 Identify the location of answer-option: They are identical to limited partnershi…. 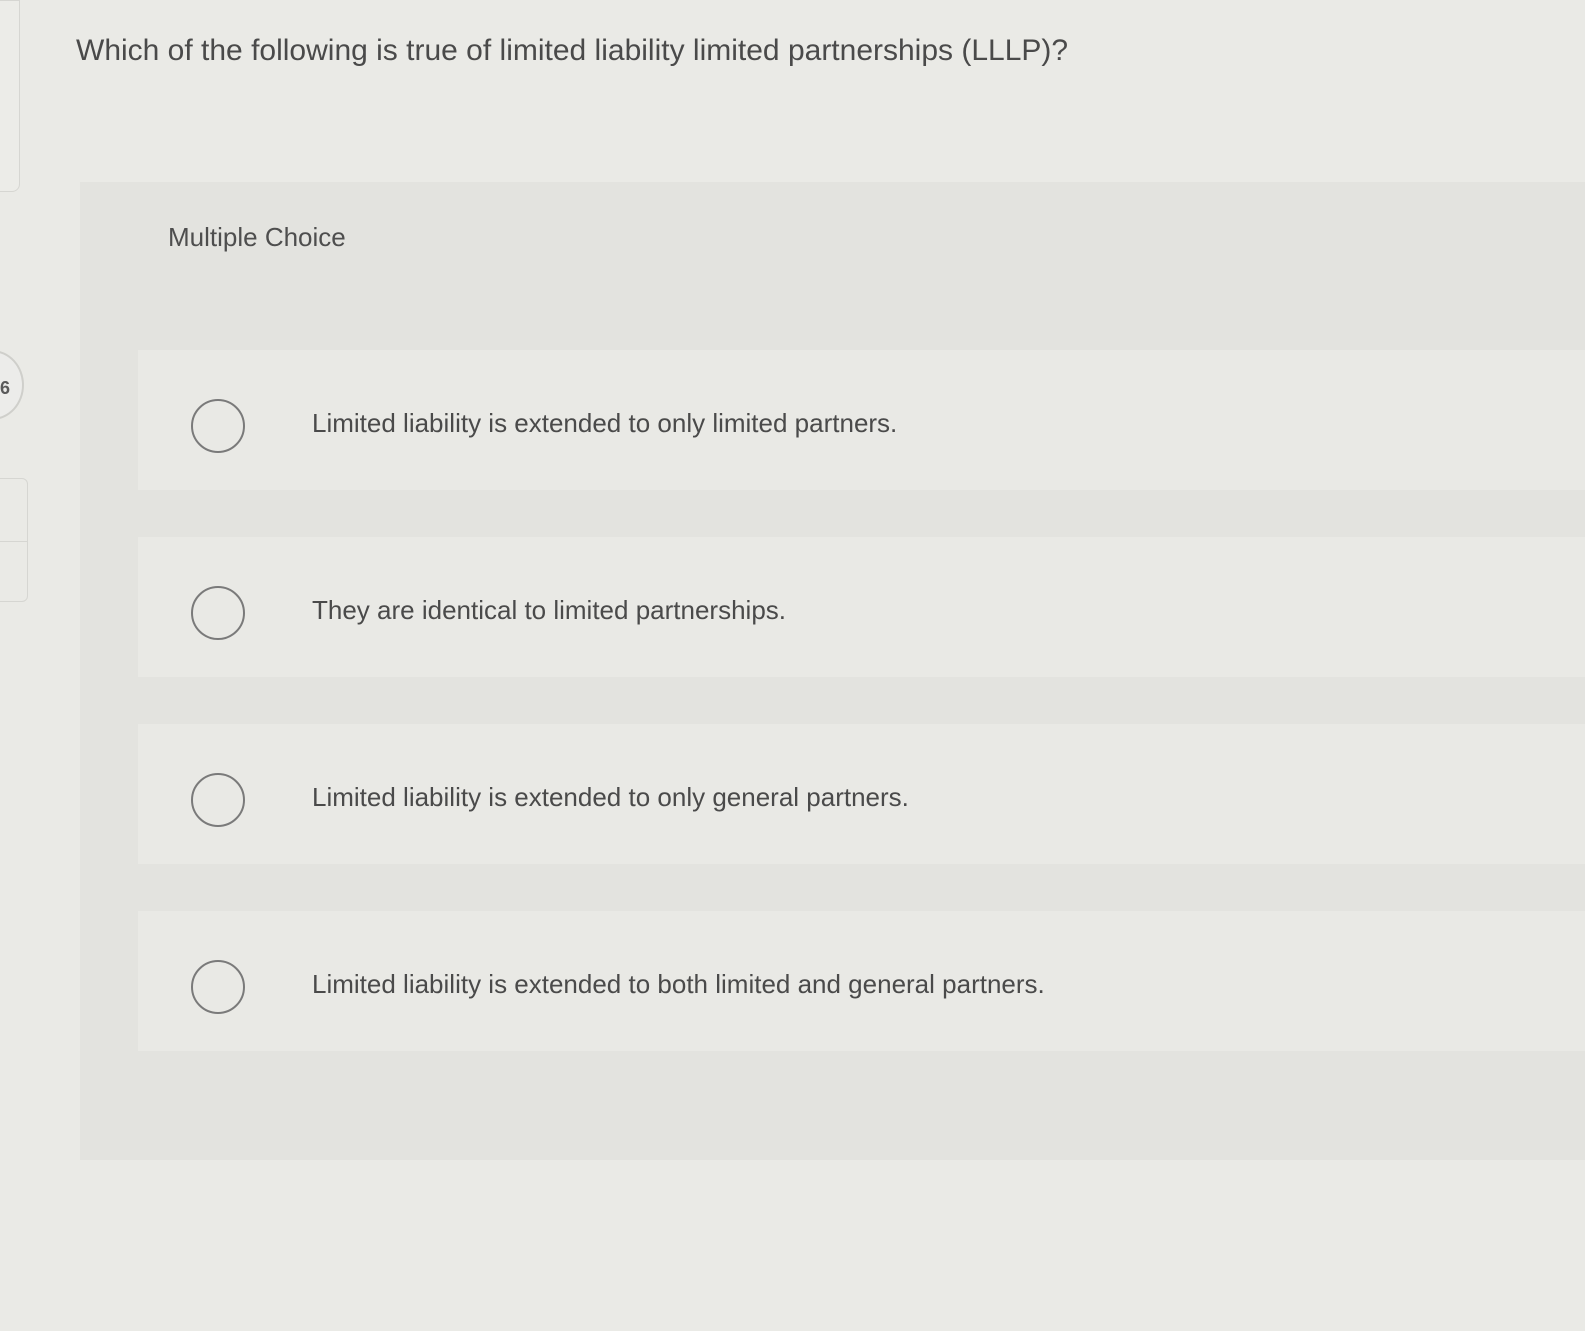
(861, 607).